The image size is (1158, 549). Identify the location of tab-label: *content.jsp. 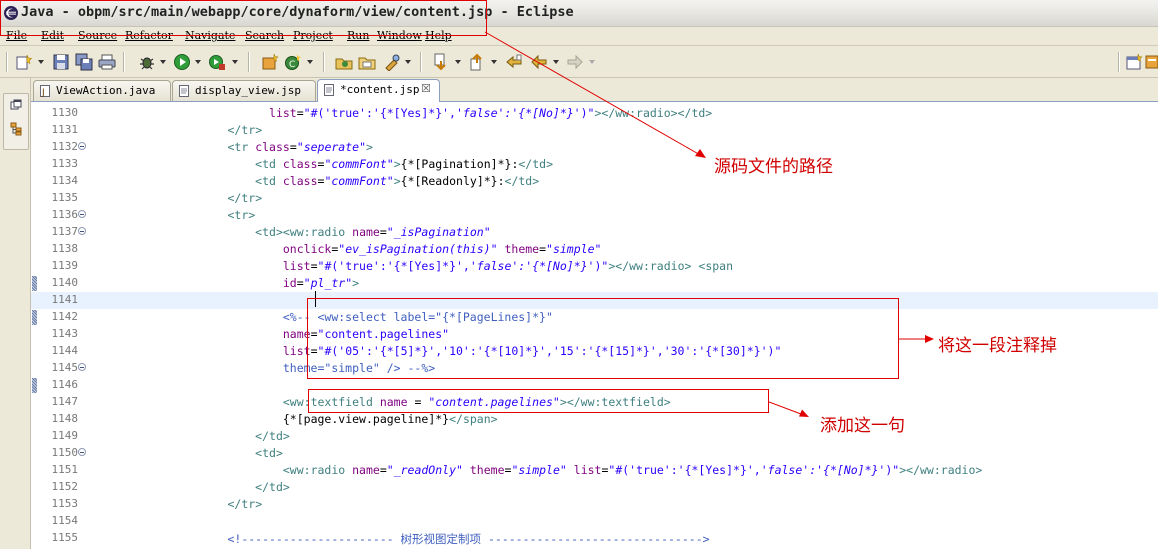
(380, 89).